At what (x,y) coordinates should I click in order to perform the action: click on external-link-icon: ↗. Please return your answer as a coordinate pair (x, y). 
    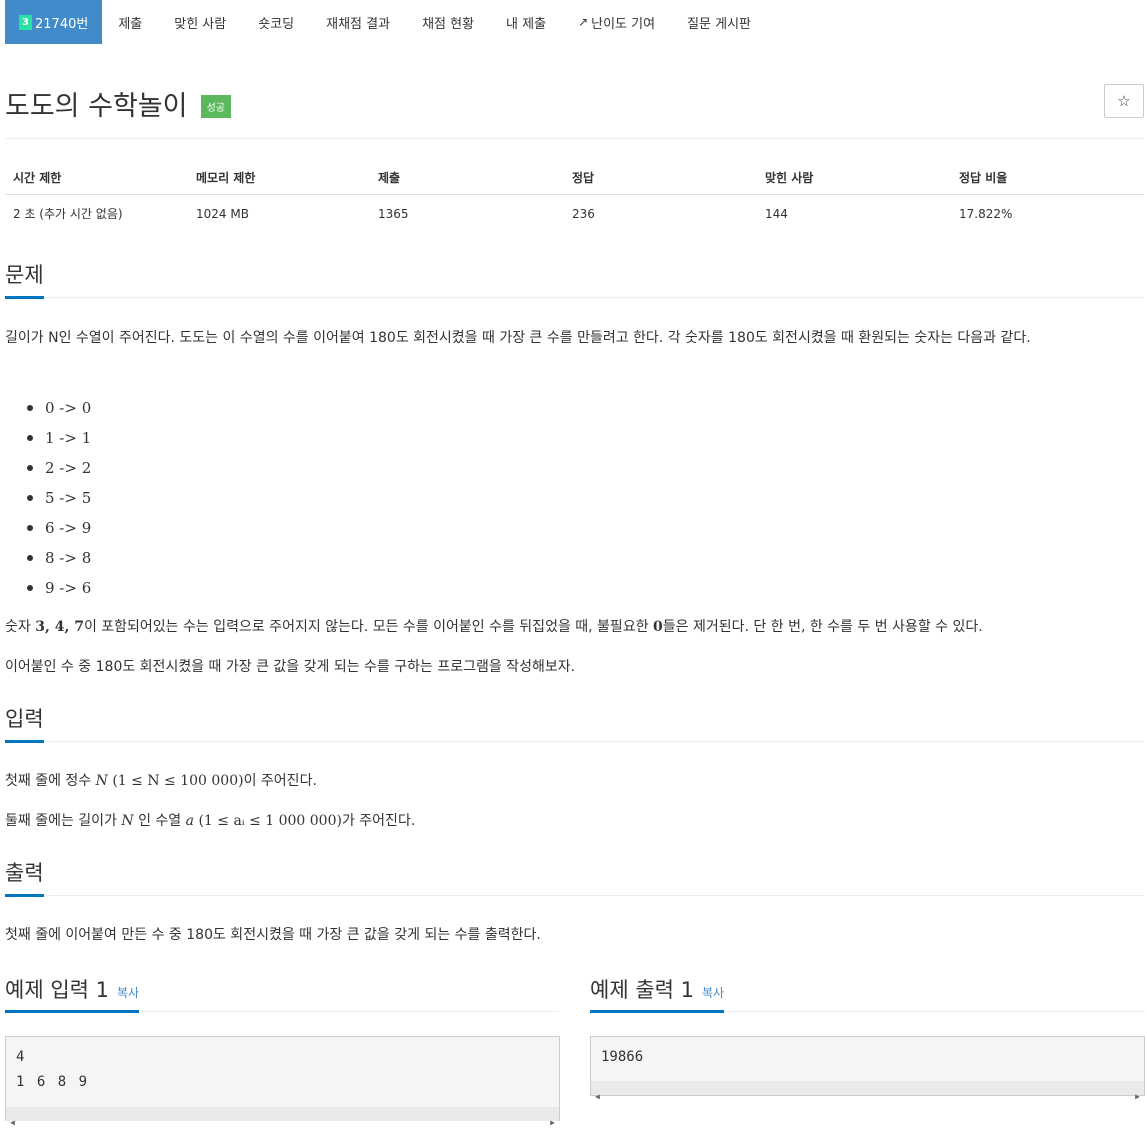
    Looking at the image, I should click on (583, 22).